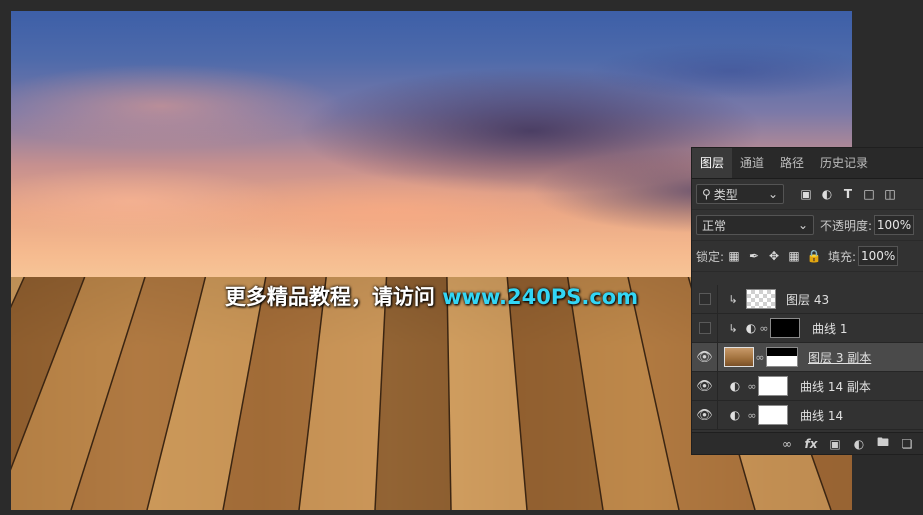 This screenshot has width=923, height=515. Describe the element at coordinates (752, 163) in the screenshot. I see `tab-channels: 通道` at that location.